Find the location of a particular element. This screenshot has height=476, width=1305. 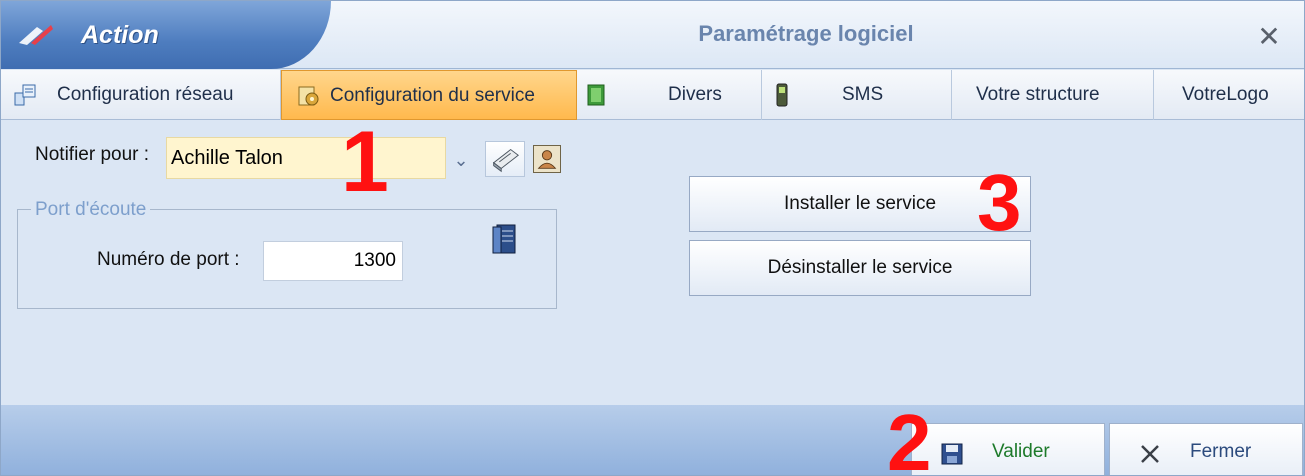

tab-votre-logo: VotreLogo is located at coordinates (1229, 95).